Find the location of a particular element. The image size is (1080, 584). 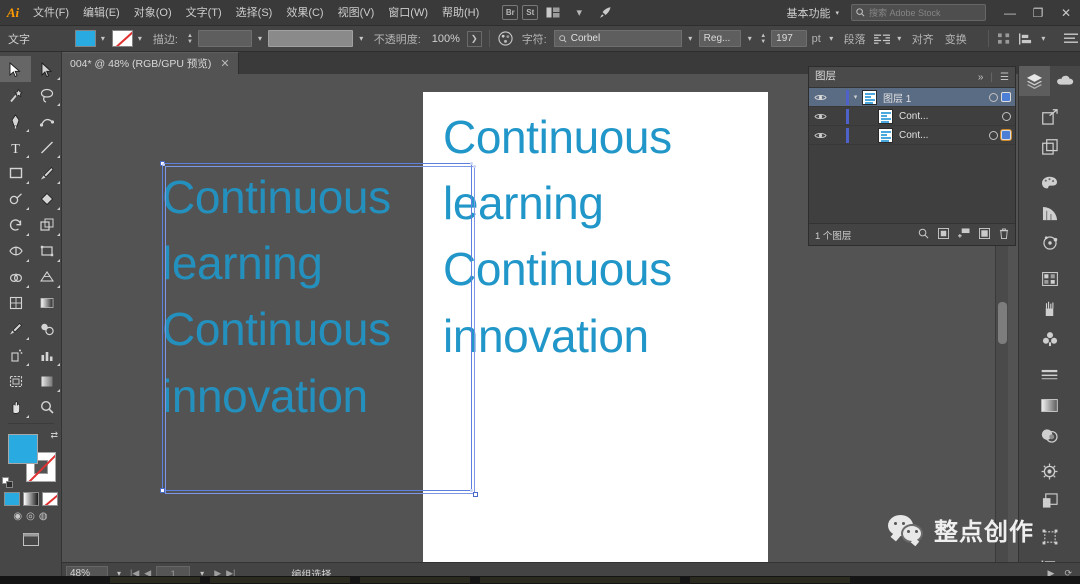

align-label: 对齐 is located at coordinates (923, 39).